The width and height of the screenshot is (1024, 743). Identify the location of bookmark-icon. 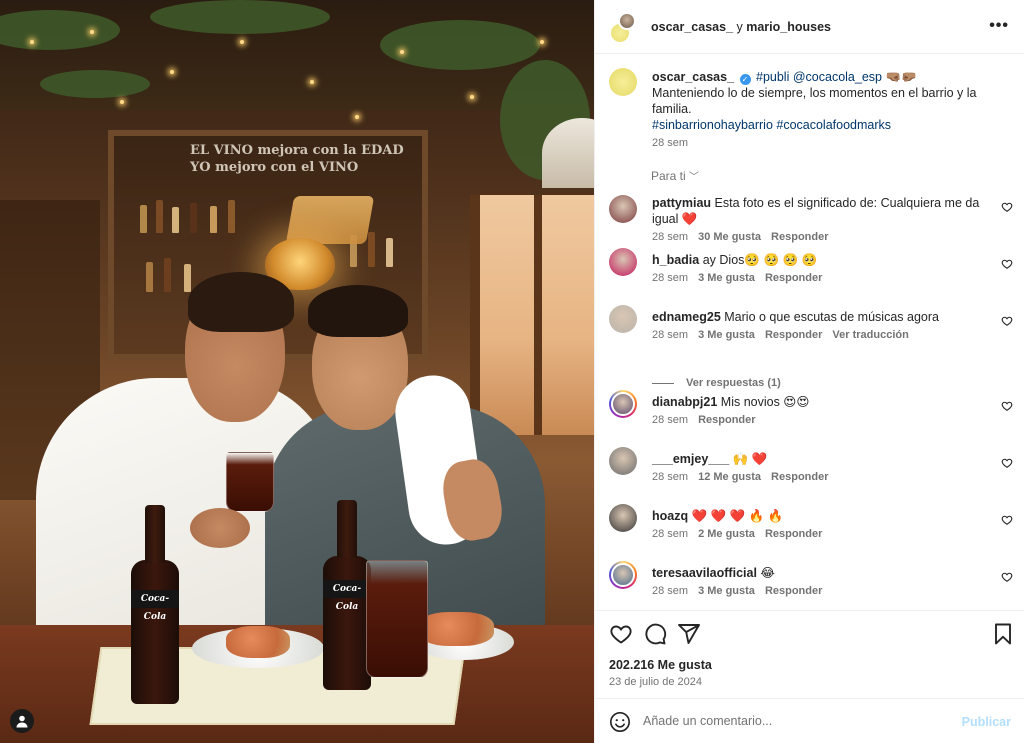
(1003, 634).